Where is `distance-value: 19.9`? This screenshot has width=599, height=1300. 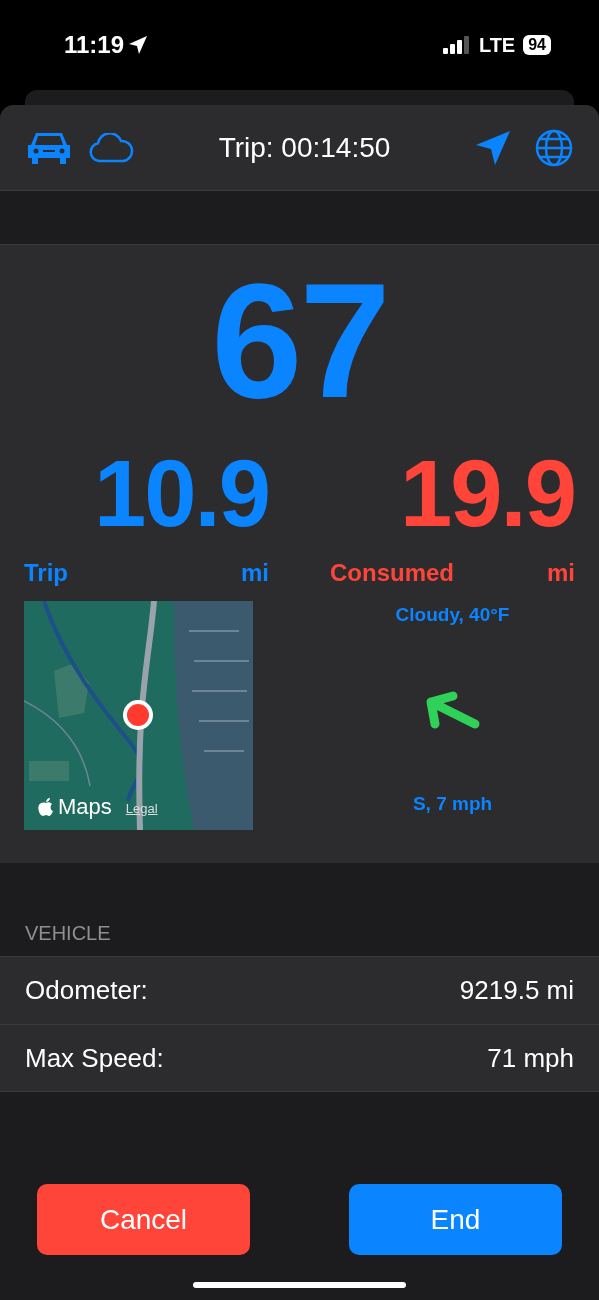 distance-value: 19.9 is located at coordinates (487, 493).